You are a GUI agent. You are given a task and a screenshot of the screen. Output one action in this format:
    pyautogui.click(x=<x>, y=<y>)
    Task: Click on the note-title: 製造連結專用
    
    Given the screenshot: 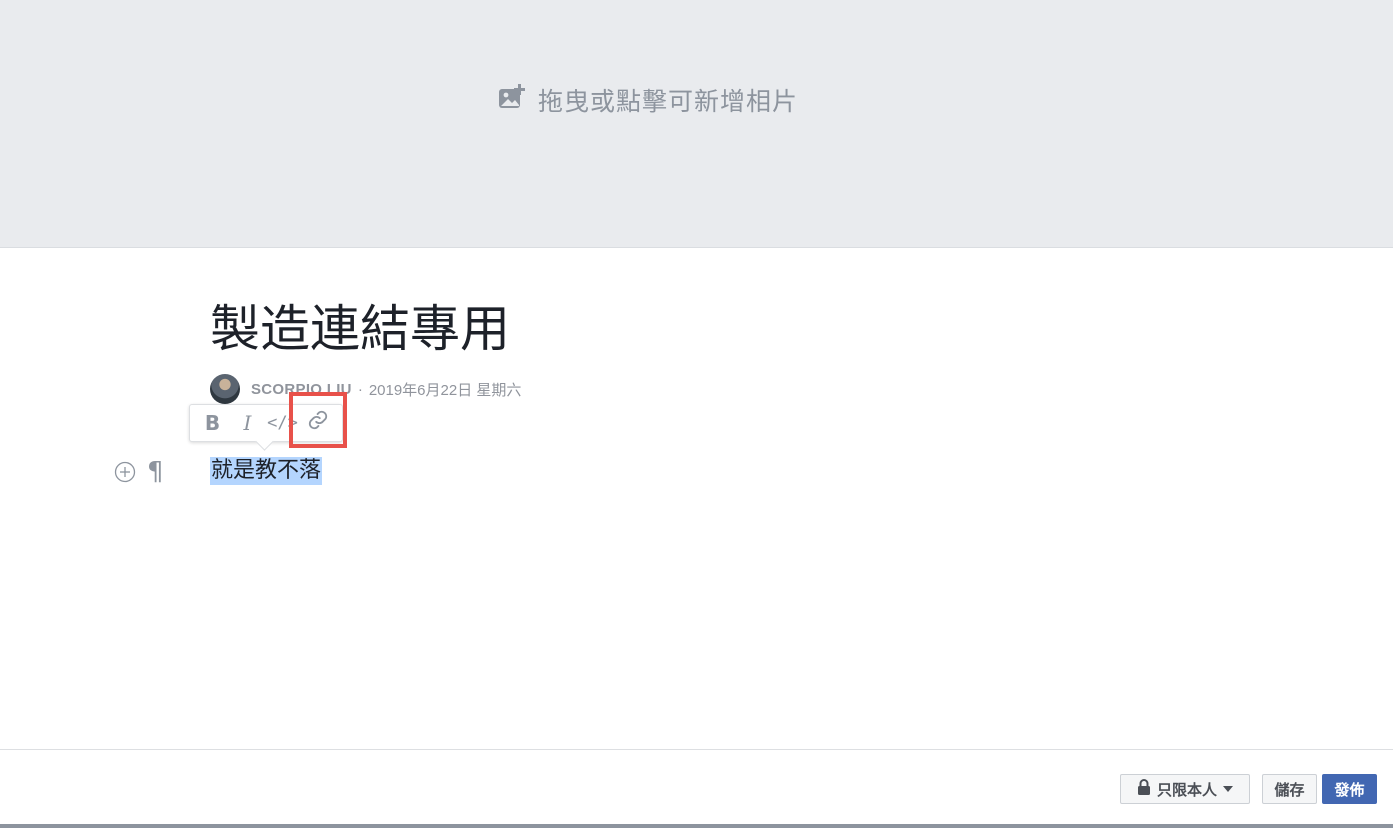 What is the action you would take?
    pyautogui.click(x=360, y=329)
    